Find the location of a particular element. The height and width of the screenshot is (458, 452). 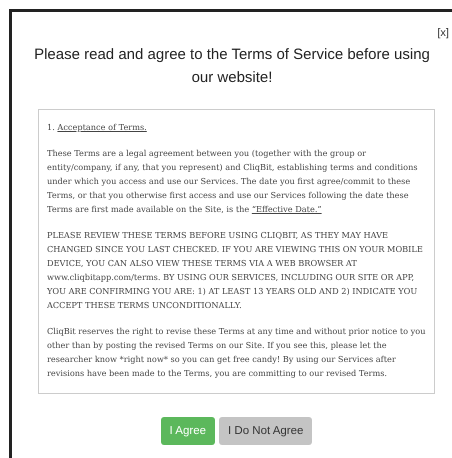

terms-paragraph: These Terms are a legal agreement between you (together with the group or entity/company, if any, that you represent) and CliqBit, establishing terms and conditions under which you access and use our Services. The date you first agree/commit to these Terms, or that you otherwise first access and use our Services following the date these Terms are first made available on the Site, is the “Effective Date.” is located at coordinates (233, 181).